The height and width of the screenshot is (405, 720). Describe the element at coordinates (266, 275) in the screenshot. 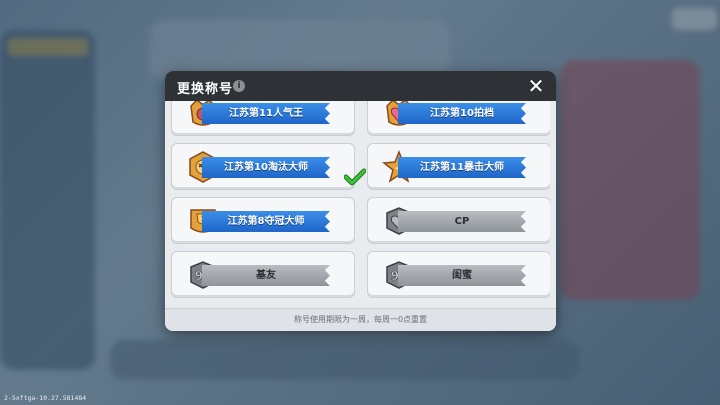

I see `title-label: 基友` at that location.